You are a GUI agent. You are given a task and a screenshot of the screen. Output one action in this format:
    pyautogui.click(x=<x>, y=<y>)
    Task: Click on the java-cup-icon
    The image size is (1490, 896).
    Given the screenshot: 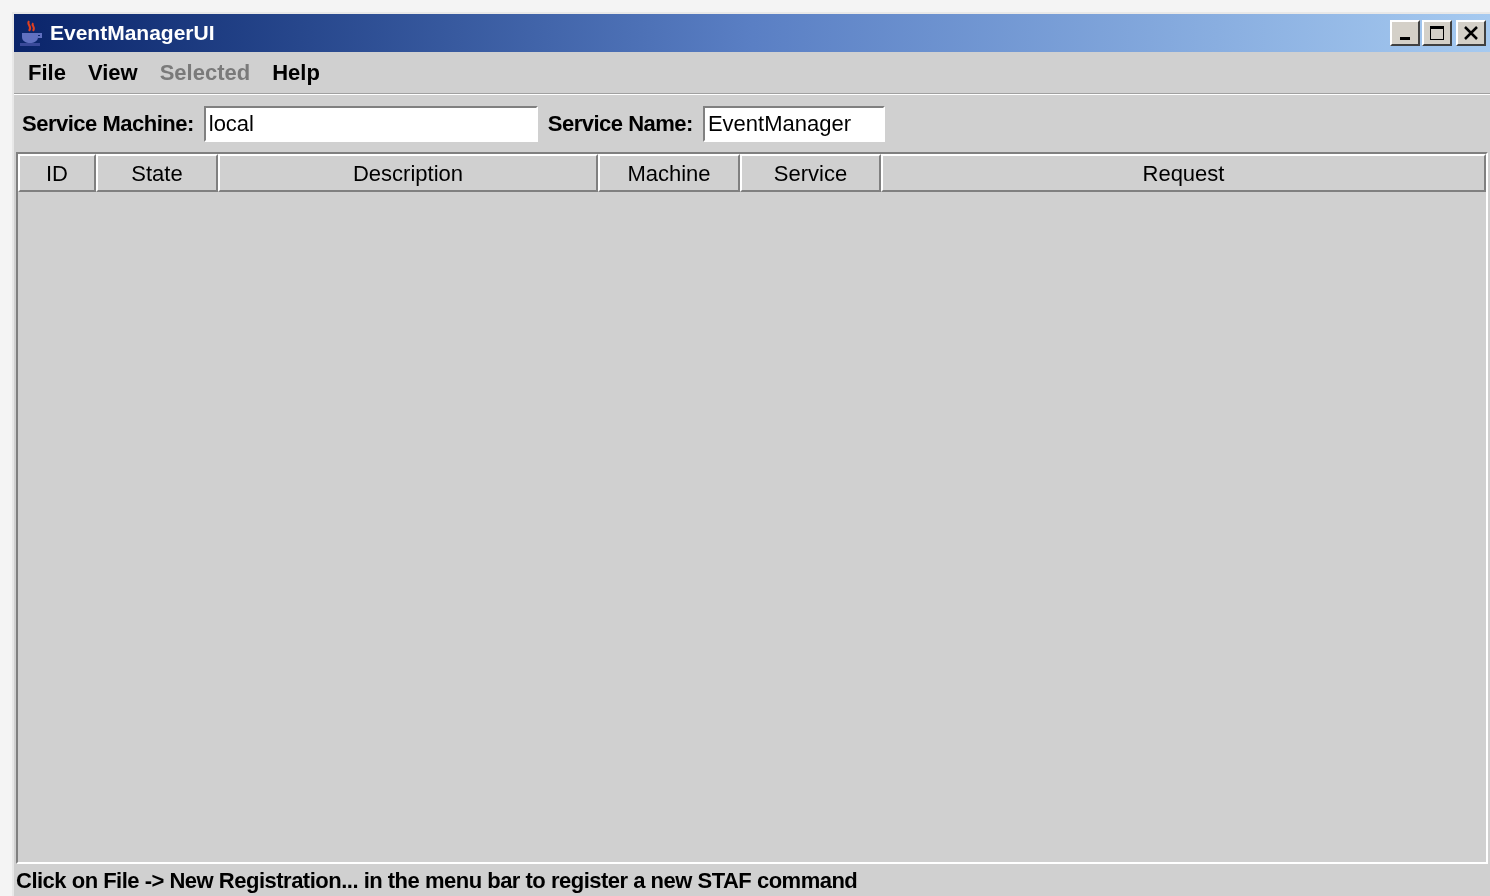 What is the action you would take?
    pyautogui.click(x=31, y=33)
    